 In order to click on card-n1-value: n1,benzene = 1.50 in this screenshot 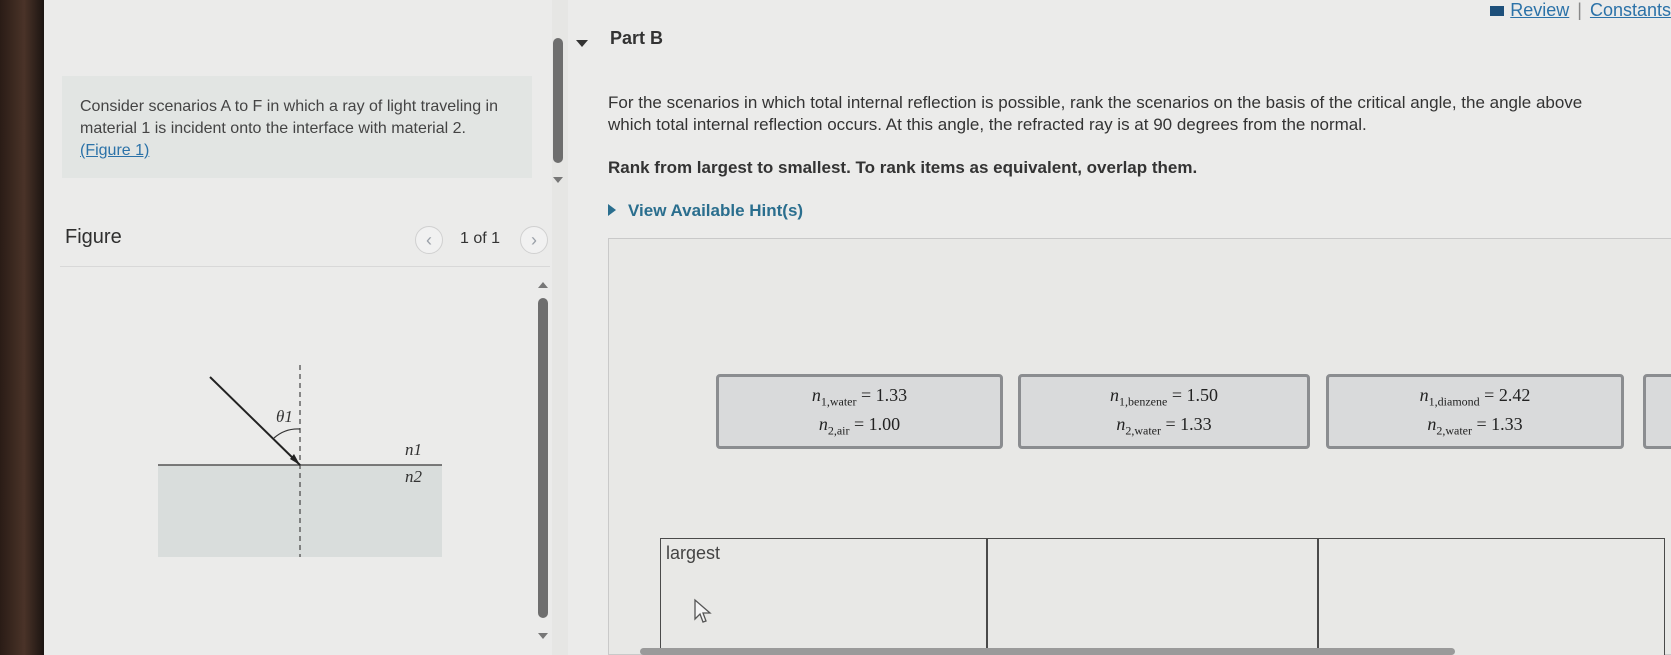, I will do `click(1164, 397)`.